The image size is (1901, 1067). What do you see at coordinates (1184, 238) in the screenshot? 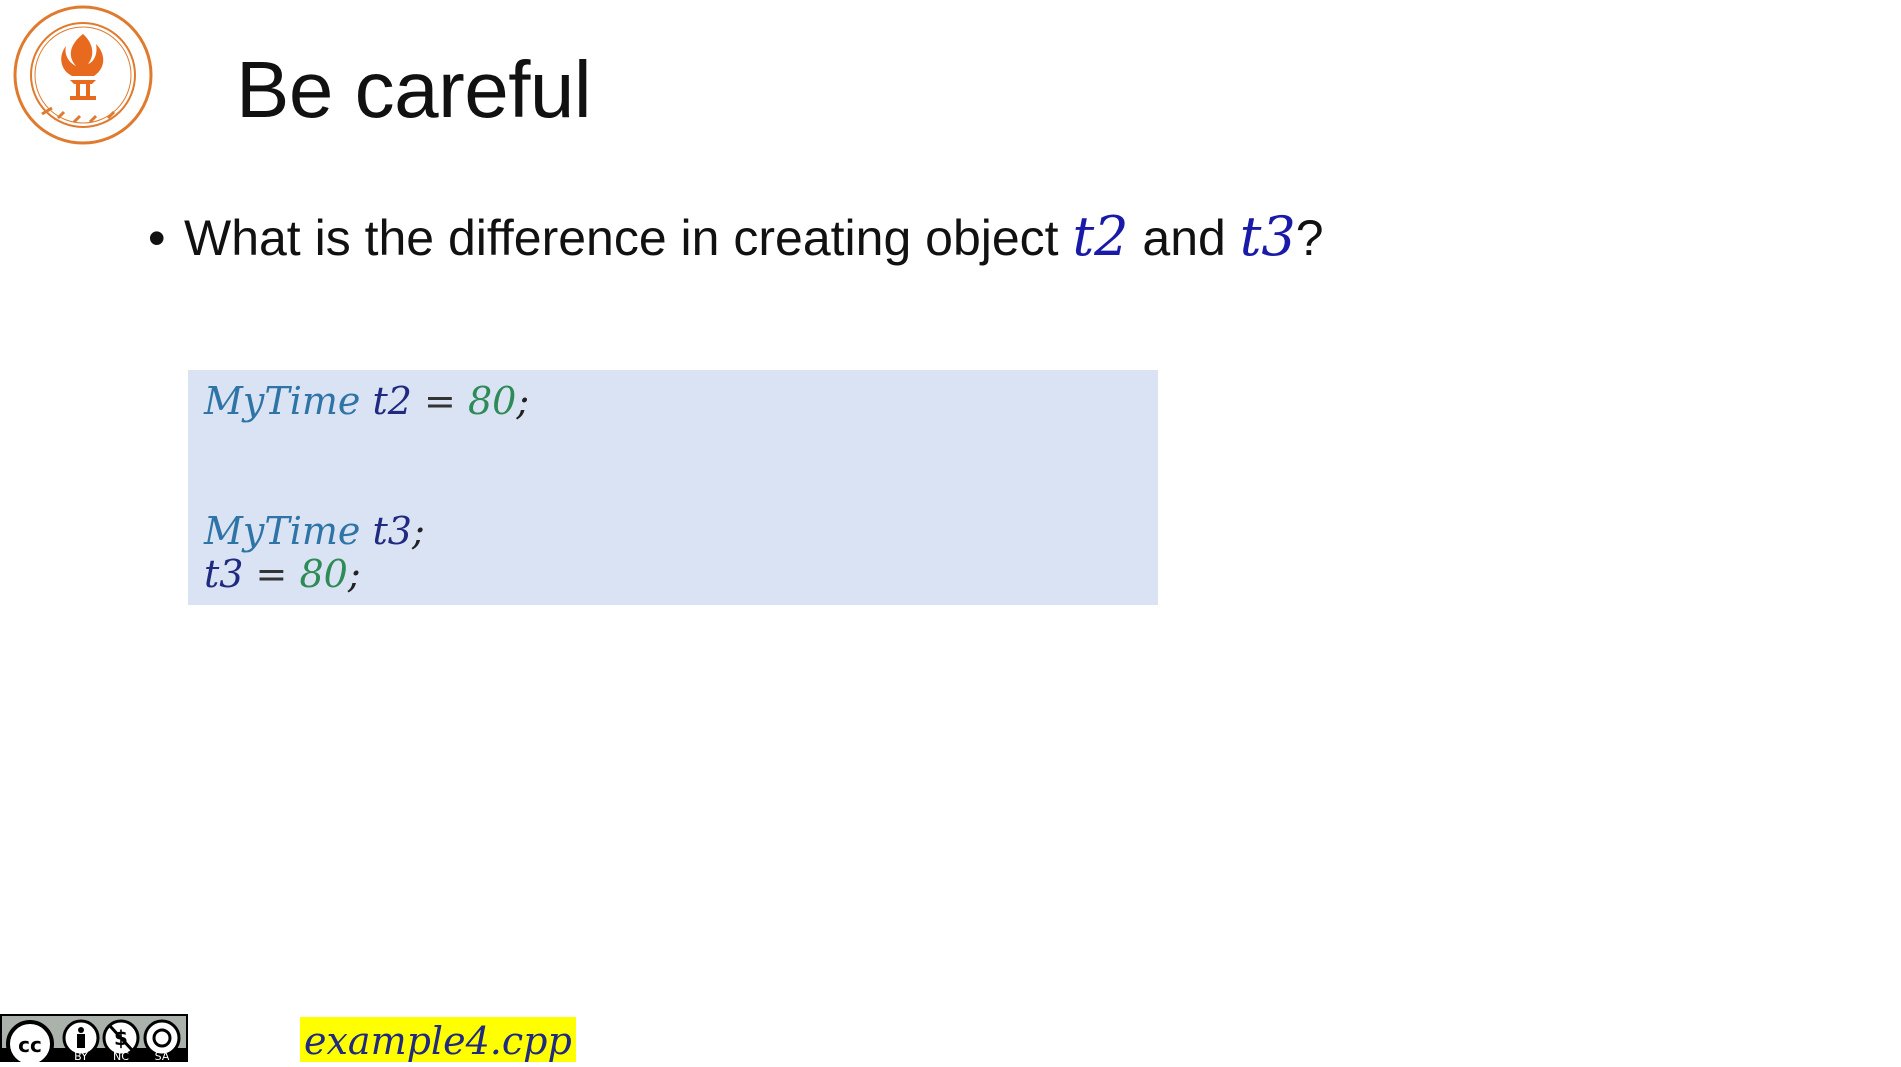
I see `bullet-text-middle: and` at bounding box center [1184, 238].